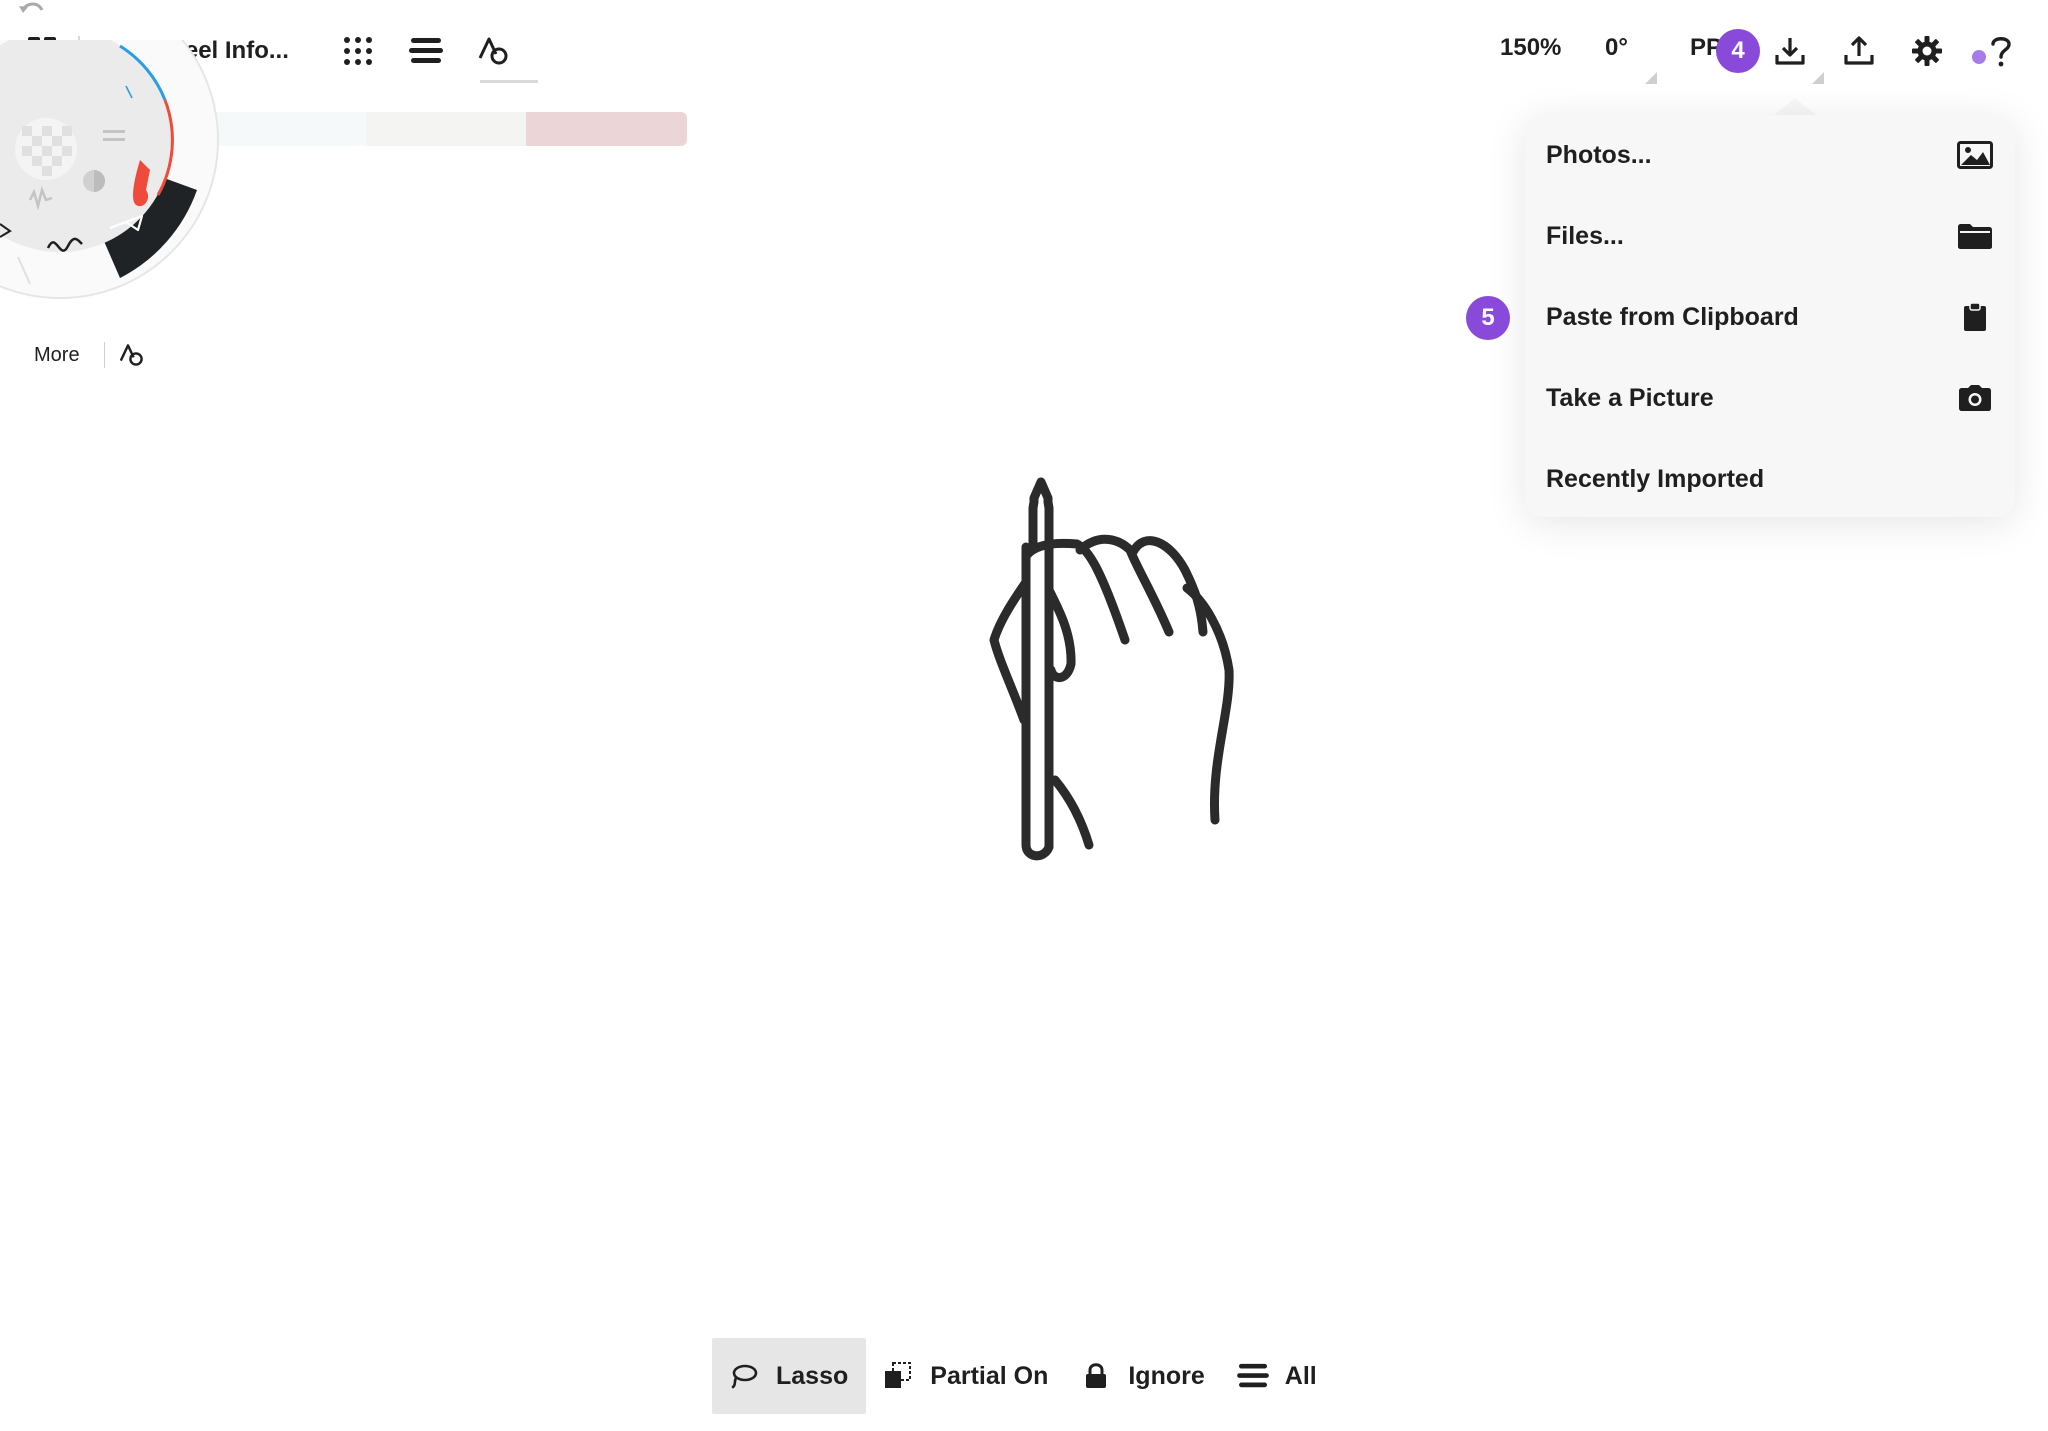 The width and height of the screenshot is (2048, 1431). Describe the element at coordinates (1530, 48) in the screenshot. I see `zoom-level: 150%` at that location.